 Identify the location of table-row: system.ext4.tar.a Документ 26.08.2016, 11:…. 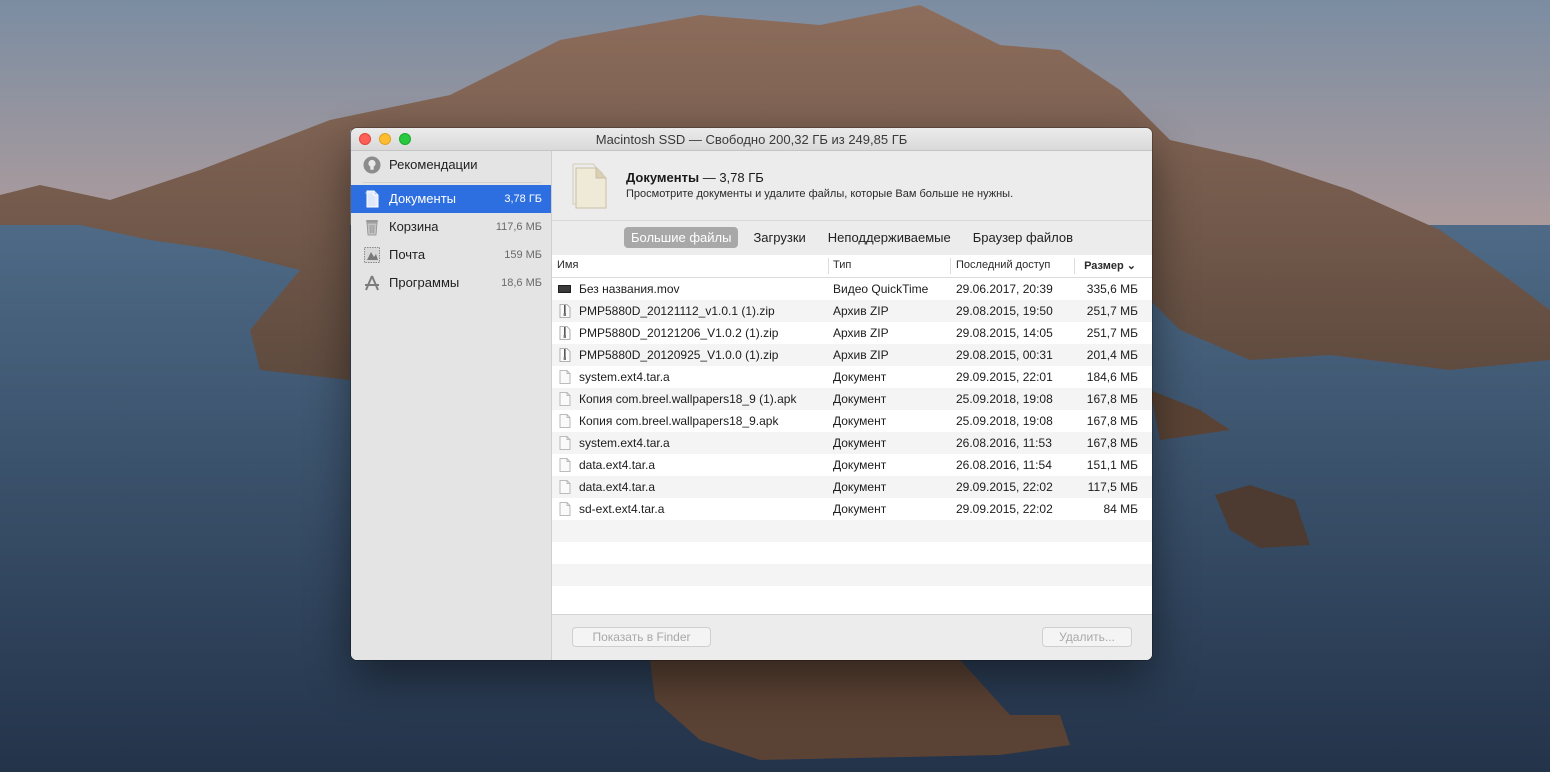
(852, 443).